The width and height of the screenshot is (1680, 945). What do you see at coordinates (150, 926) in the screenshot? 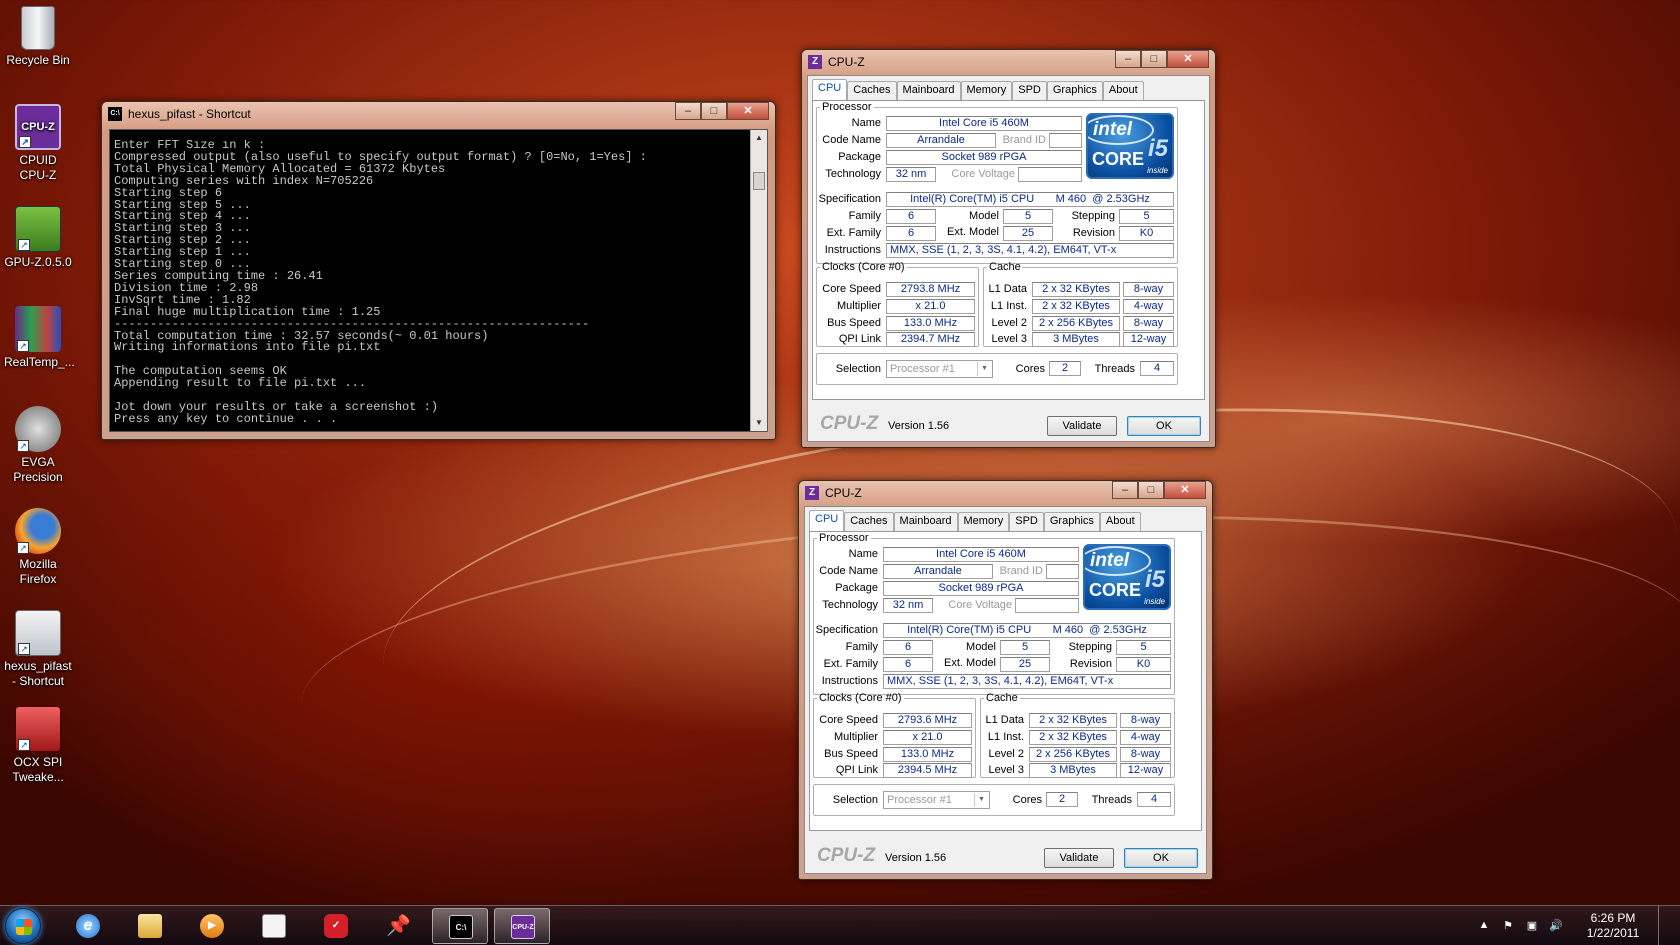
I see `taskbar-item-windows-explorer` at bounding box center [150, 926].